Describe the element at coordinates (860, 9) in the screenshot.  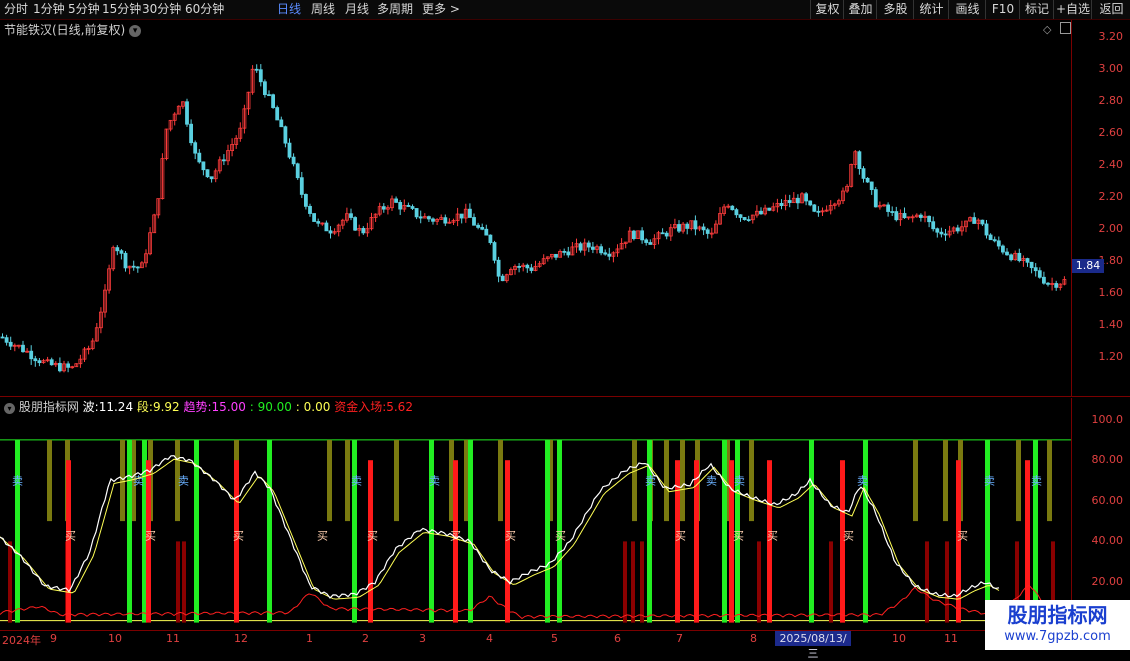
I see `overlay-button: 叠加` at that location.